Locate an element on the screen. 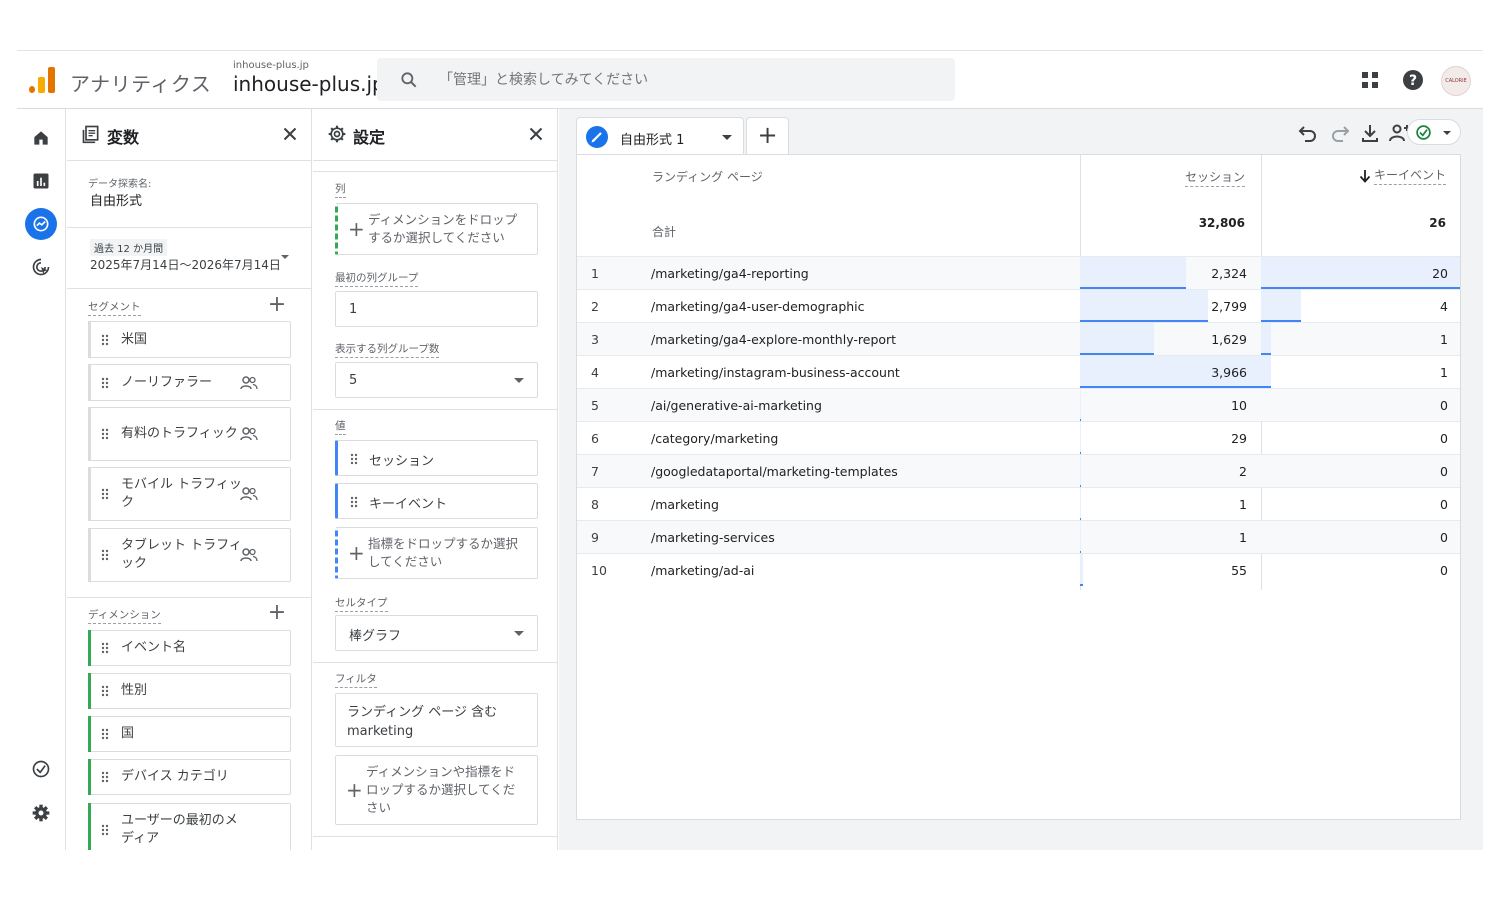 The width and height of the screenshot is (1500, 900). sessions-header: セッション is located at coordinates (1214, 177).